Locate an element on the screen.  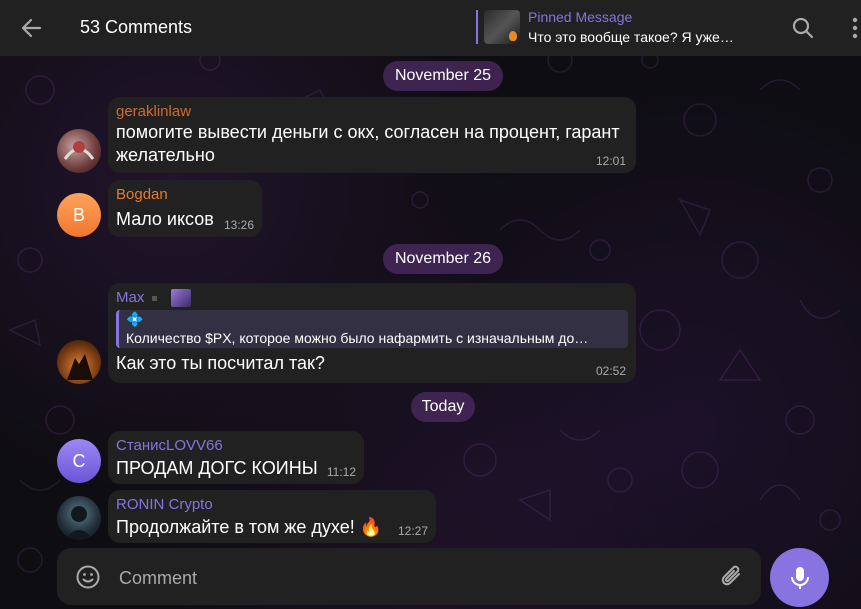
pinned-thumbnail is located at coordinates (502, 27).